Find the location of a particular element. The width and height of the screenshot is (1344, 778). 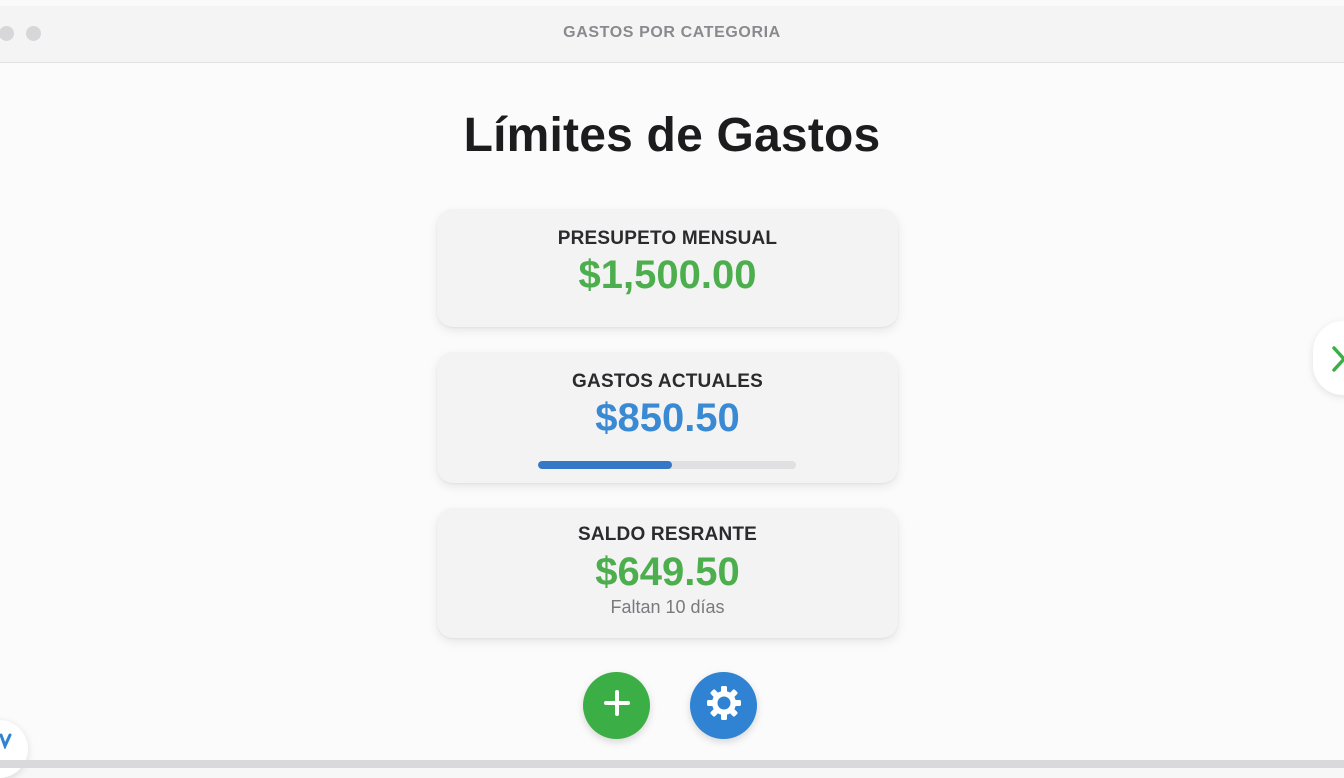

spending-progress-fill is located at coordinates (605, 465).